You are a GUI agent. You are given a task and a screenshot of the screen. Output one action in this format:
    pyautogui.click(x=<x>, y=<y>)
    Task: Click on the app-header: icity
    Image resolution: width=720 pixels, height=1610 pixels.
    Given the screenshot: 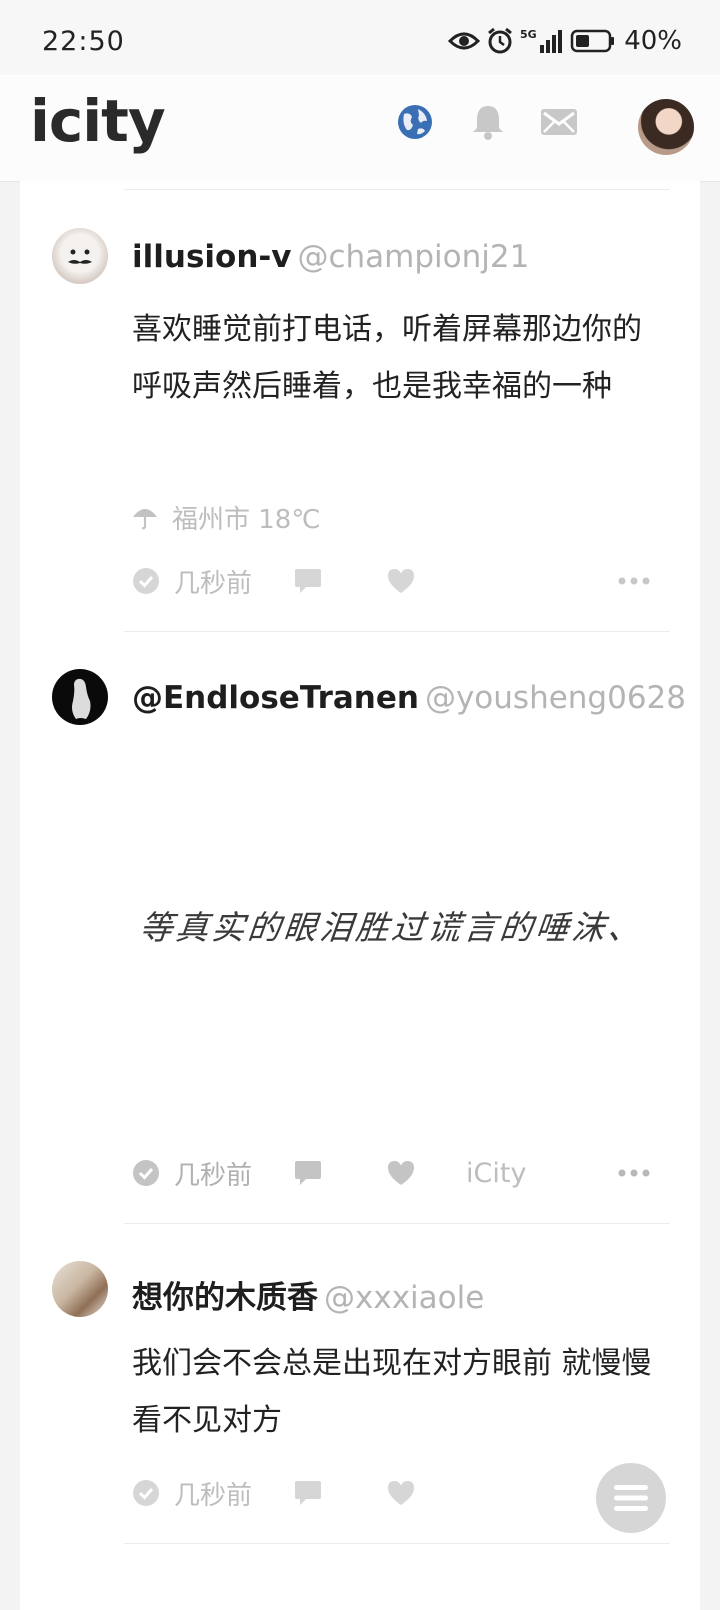 What is the action you would take?
    pyautogui.click(x=360, y=128)
    